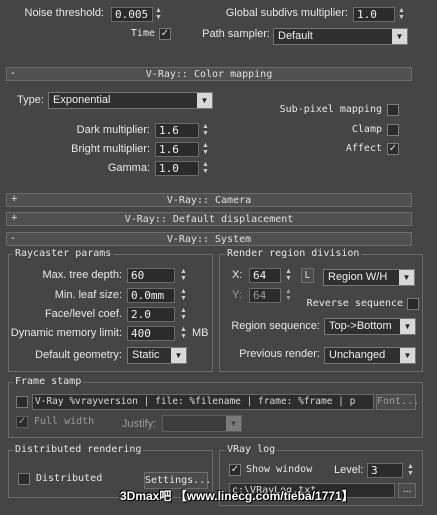 Image resolution: width=437 pixels, height=515 pixels. I want to click on raycaster-params-title: Raycaster params, so click(63, 253).